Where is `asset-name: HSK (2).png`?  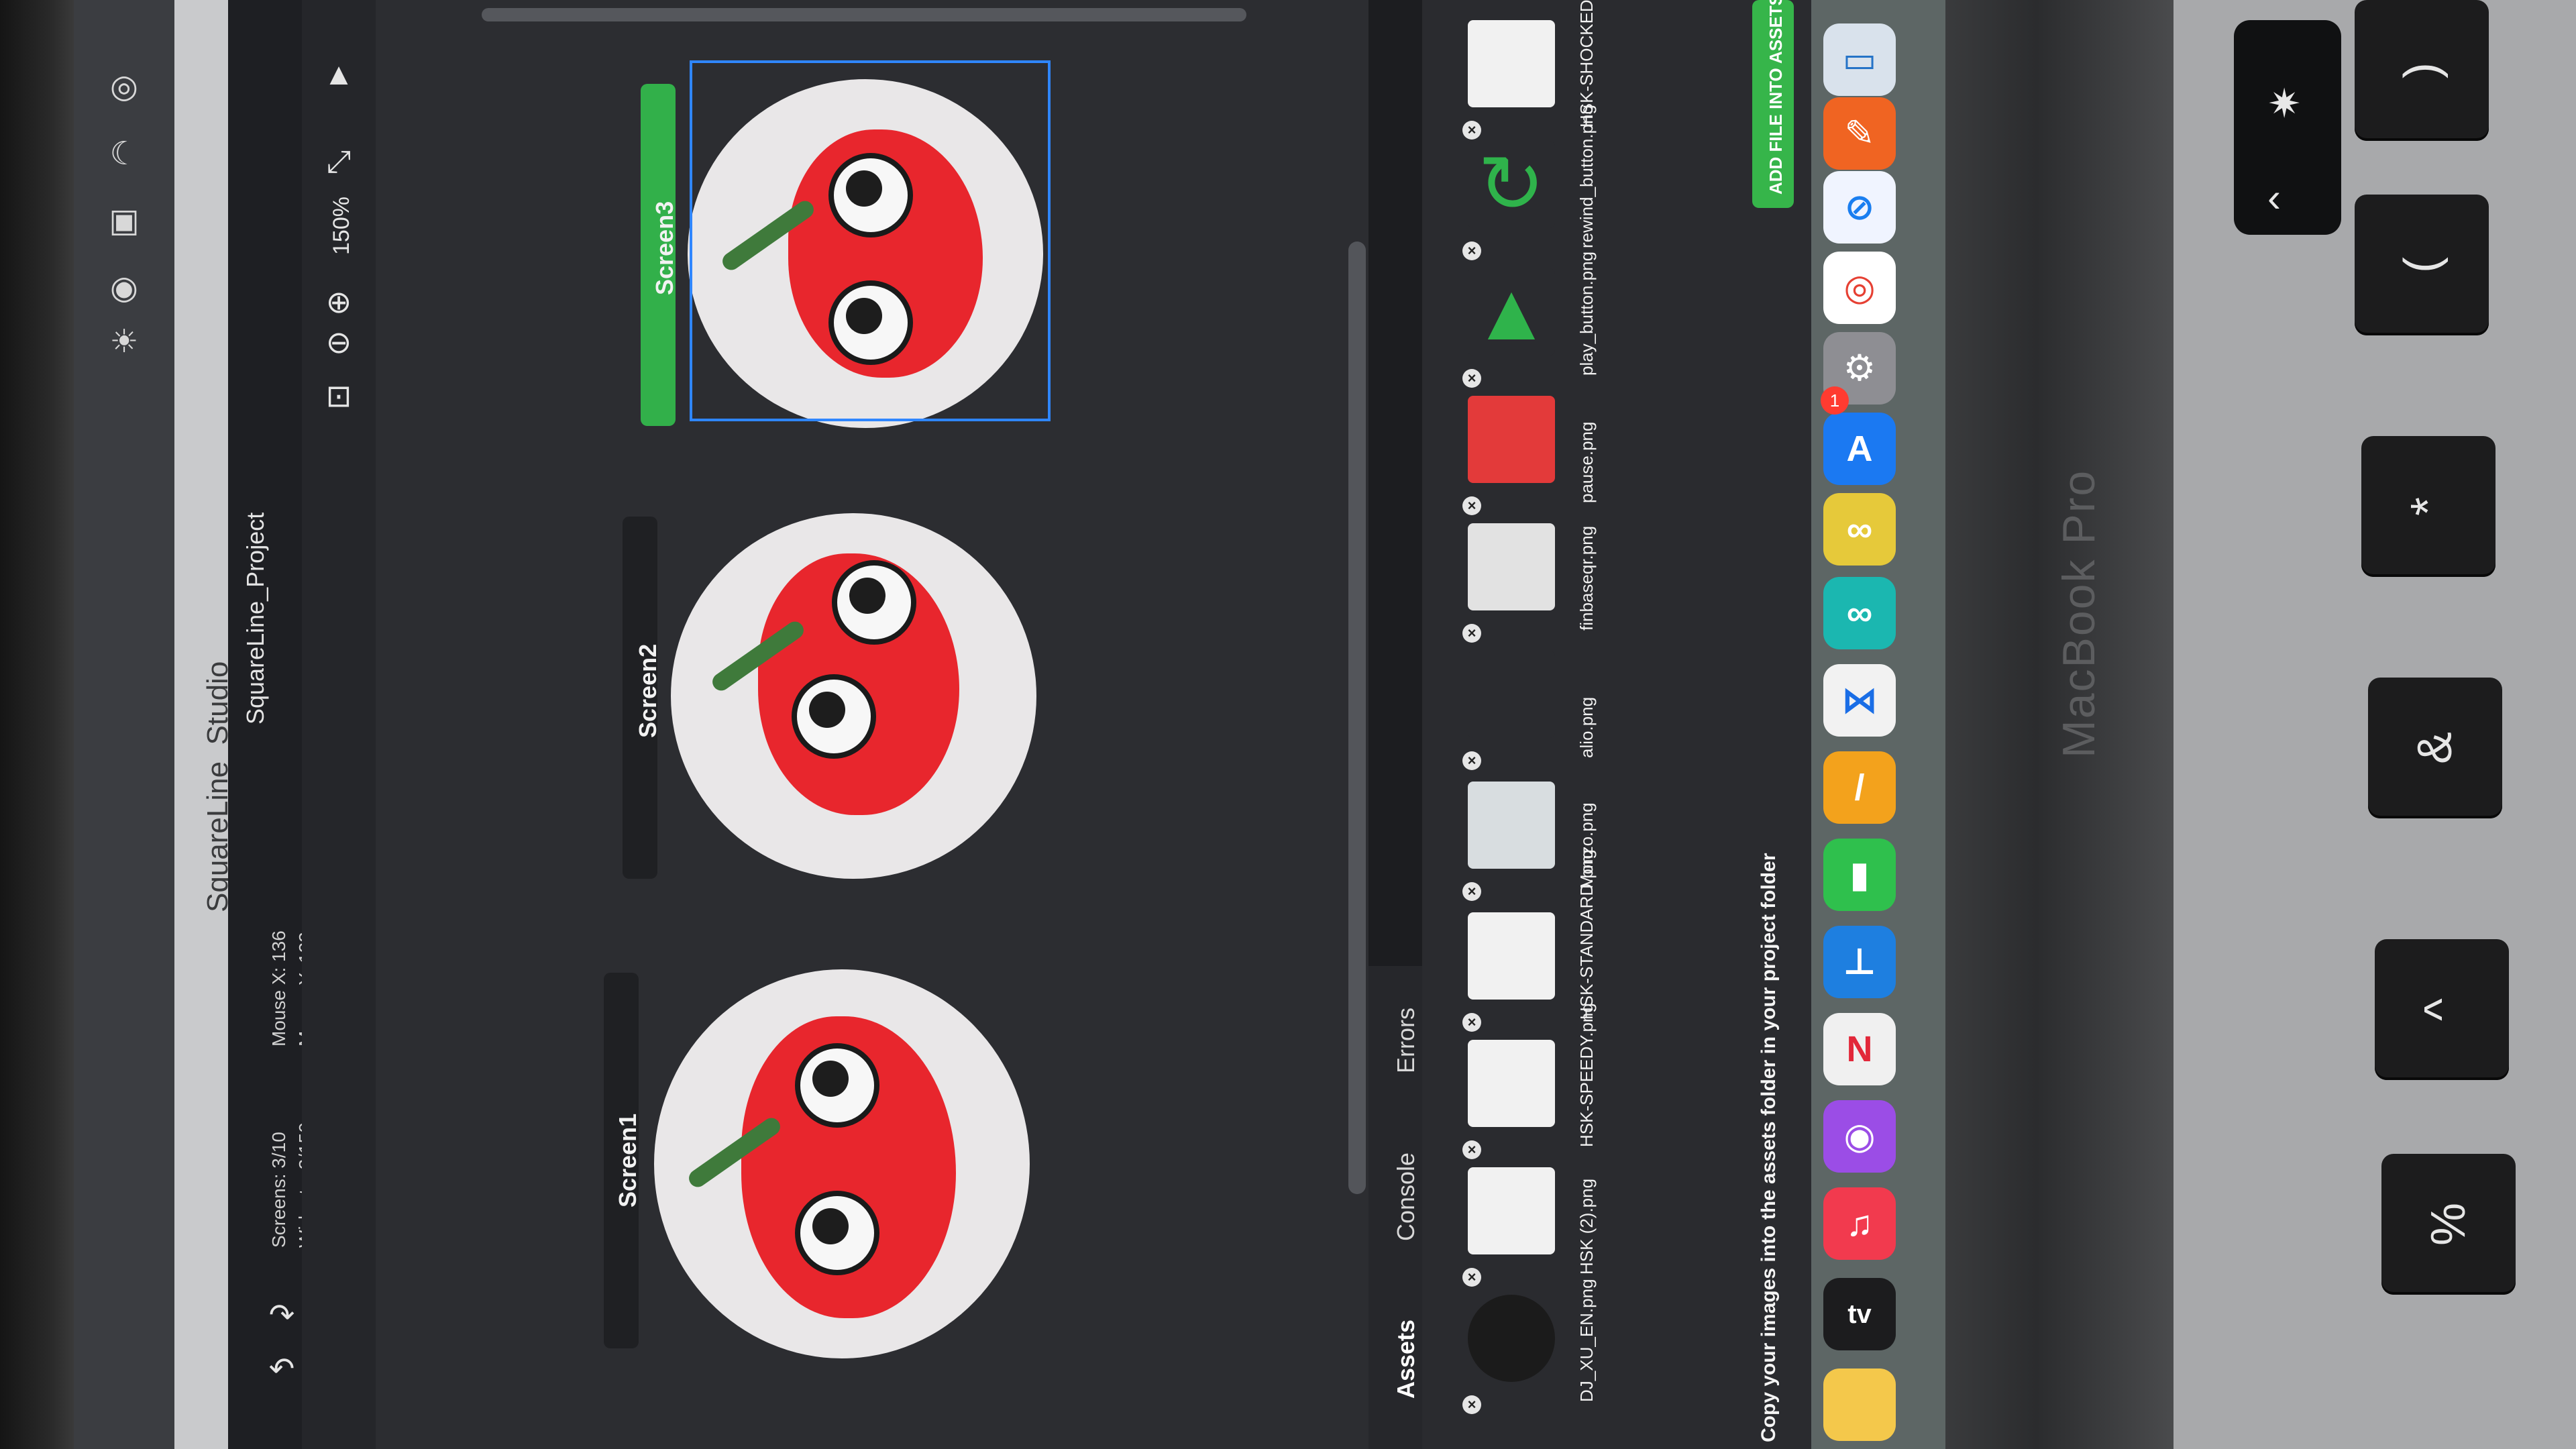 asset-name: HSK (2).png is located at coordinates (1586, 1226).